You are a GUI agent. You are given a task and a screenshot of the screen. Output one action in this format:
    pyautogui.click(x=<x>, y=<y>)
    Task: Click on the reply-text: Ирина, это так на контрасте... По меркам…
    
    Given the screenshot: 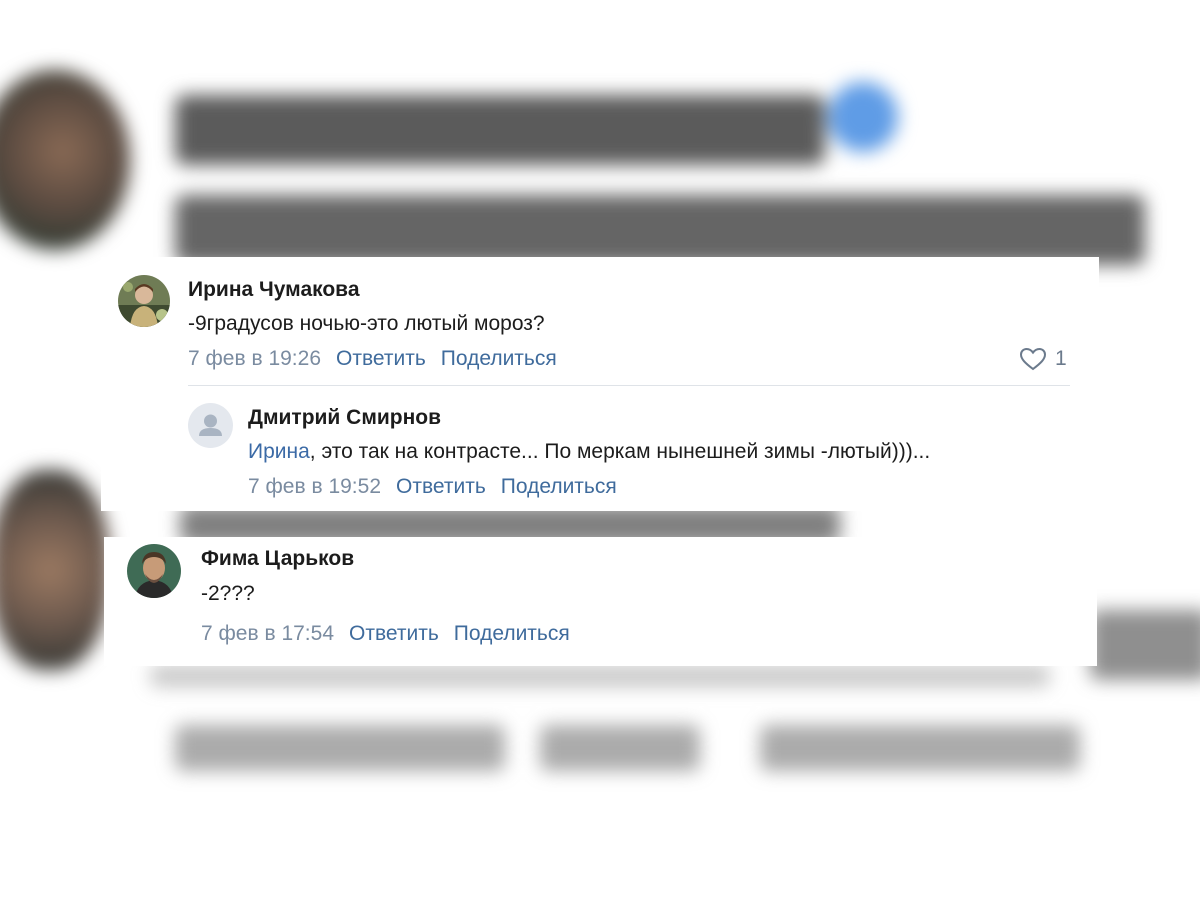 What is the action you would take?
    pyautogui.click(x=589, y=452)
    